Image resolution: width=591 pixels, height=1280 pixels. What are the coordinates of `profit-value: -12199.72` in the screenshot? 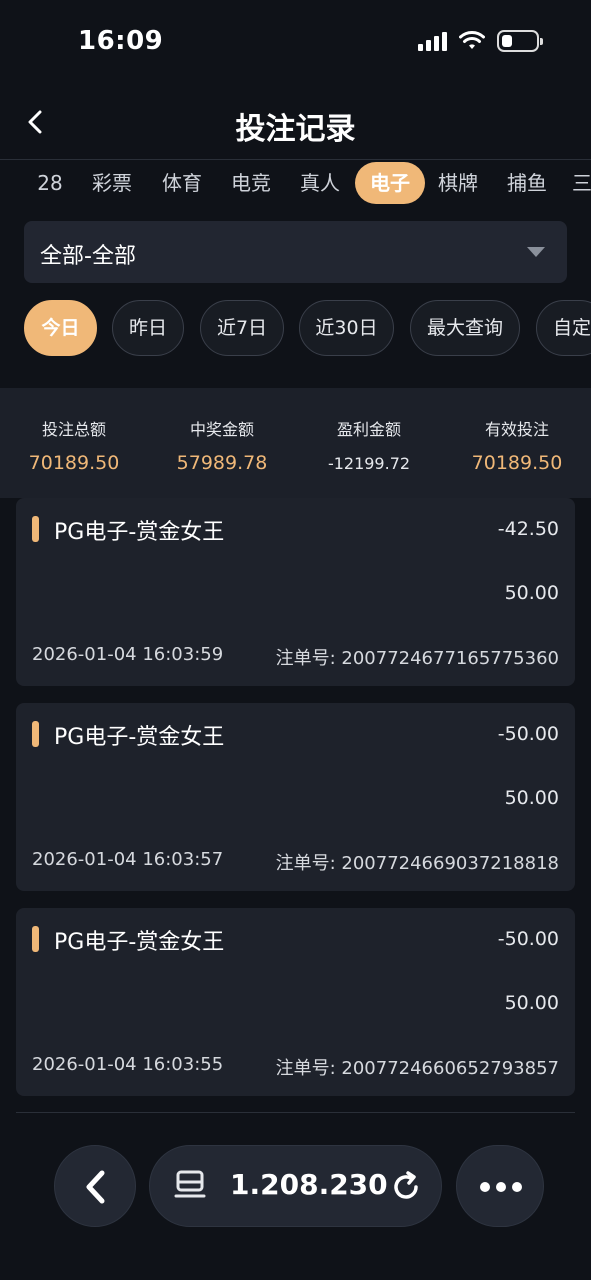 It's located at (369, 463).